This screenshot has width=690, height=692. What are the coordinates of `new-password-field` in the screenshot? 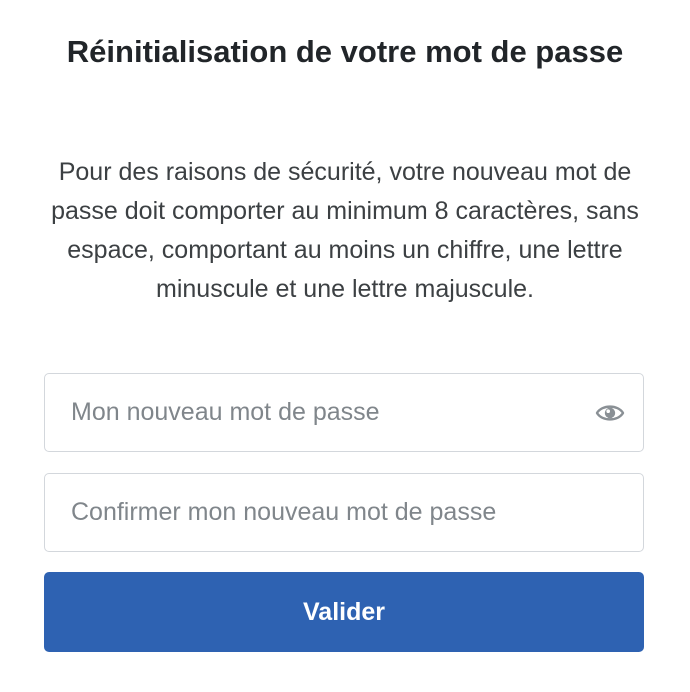 It's located at (344, 412).